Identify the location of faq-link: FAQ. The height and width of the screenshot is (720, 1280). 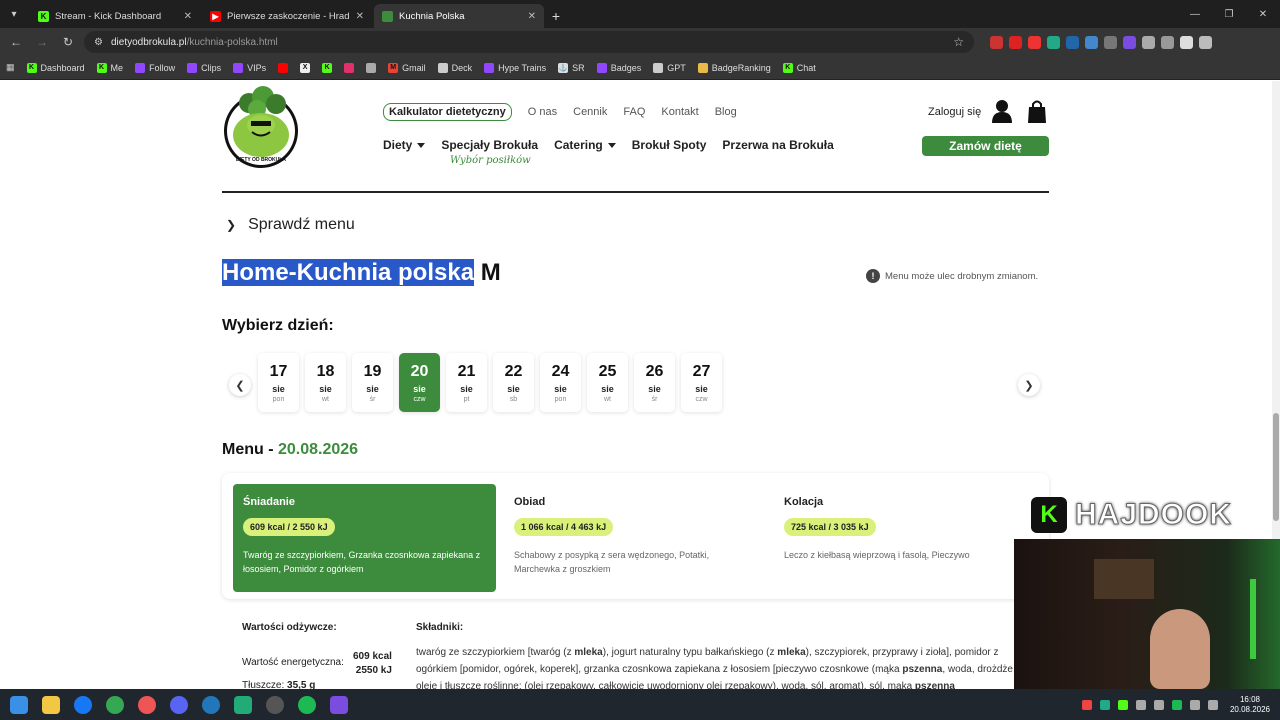
(634, 112).